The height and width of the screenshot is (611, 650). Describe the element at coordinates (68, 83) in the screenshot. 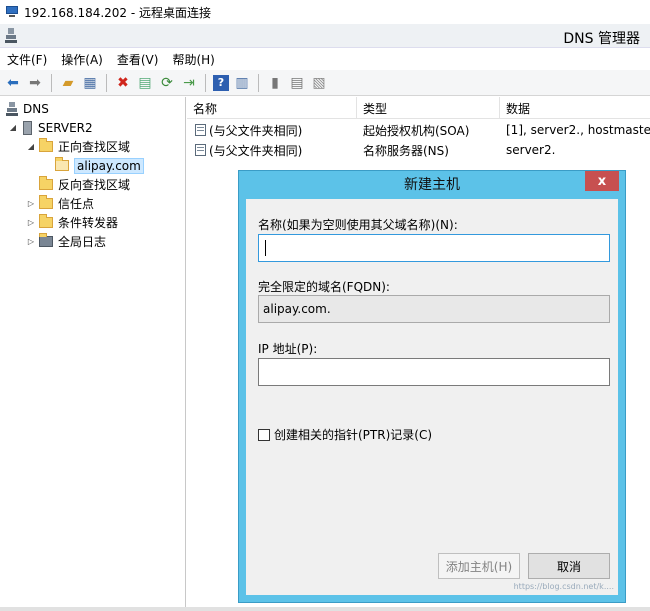

I see `up-folder-icon: ▰` at that location.